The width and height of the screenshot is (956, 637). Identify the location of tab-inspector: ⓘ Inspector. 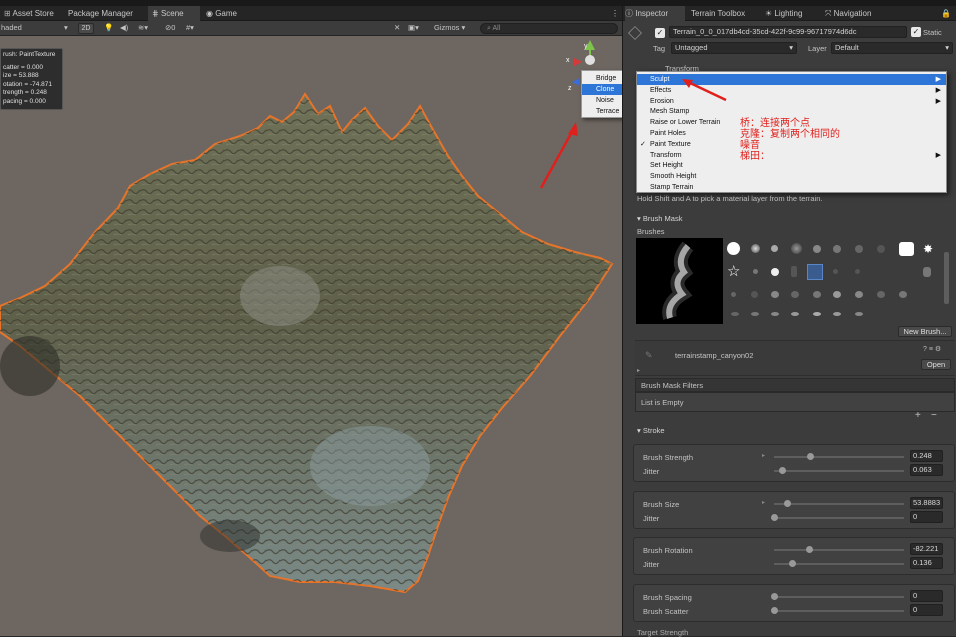
(655, 13).